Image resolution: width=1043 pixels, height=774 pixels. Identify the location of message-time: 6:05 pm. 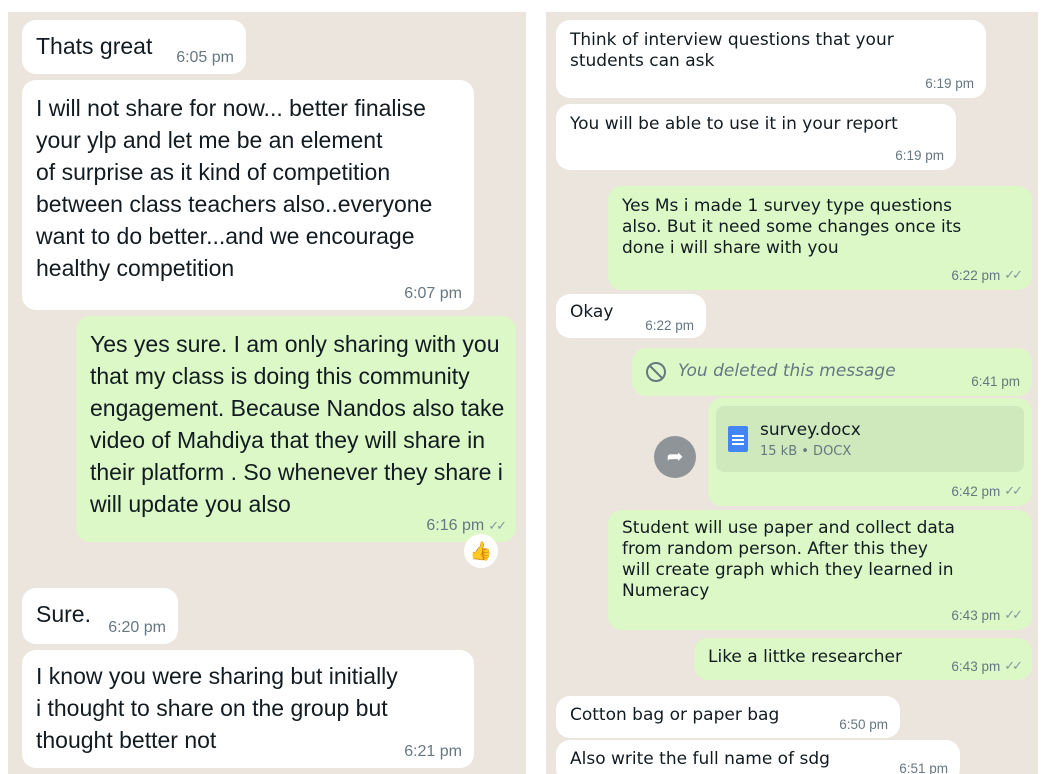
(205, 57).